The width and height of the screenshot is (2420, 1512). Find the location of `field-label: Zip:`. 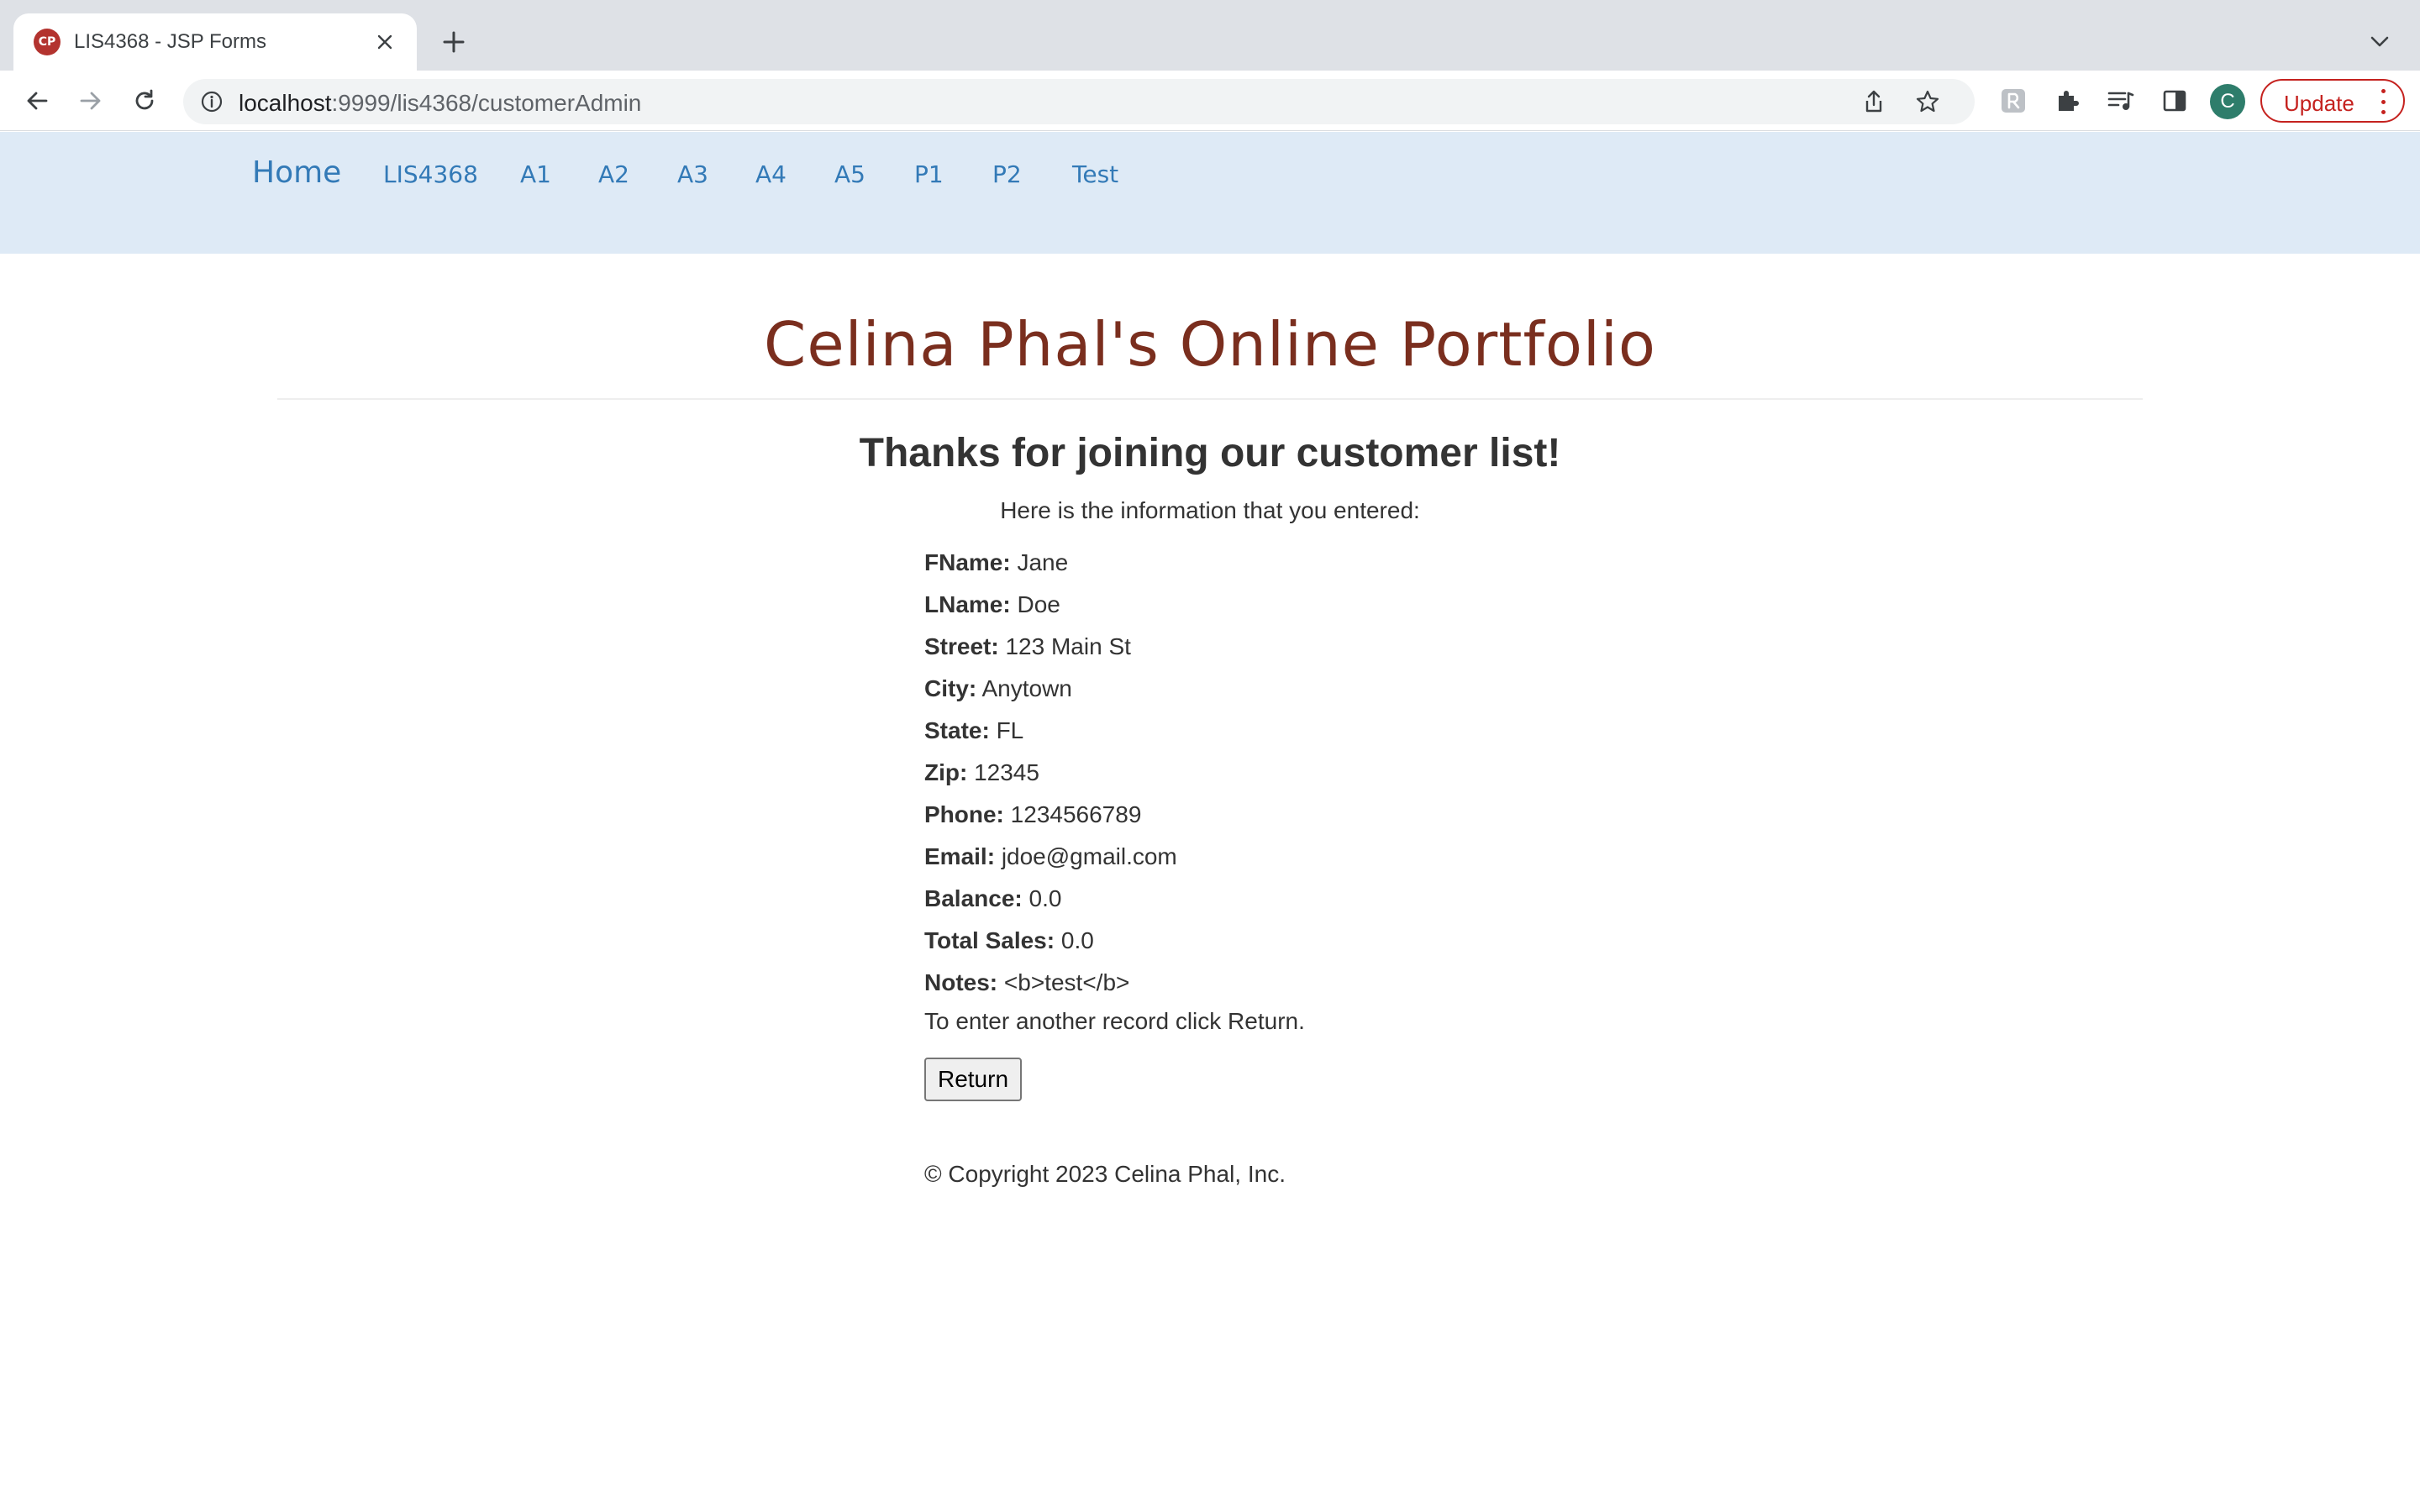

field-label: Zip: is located at coordinates (946, 772).